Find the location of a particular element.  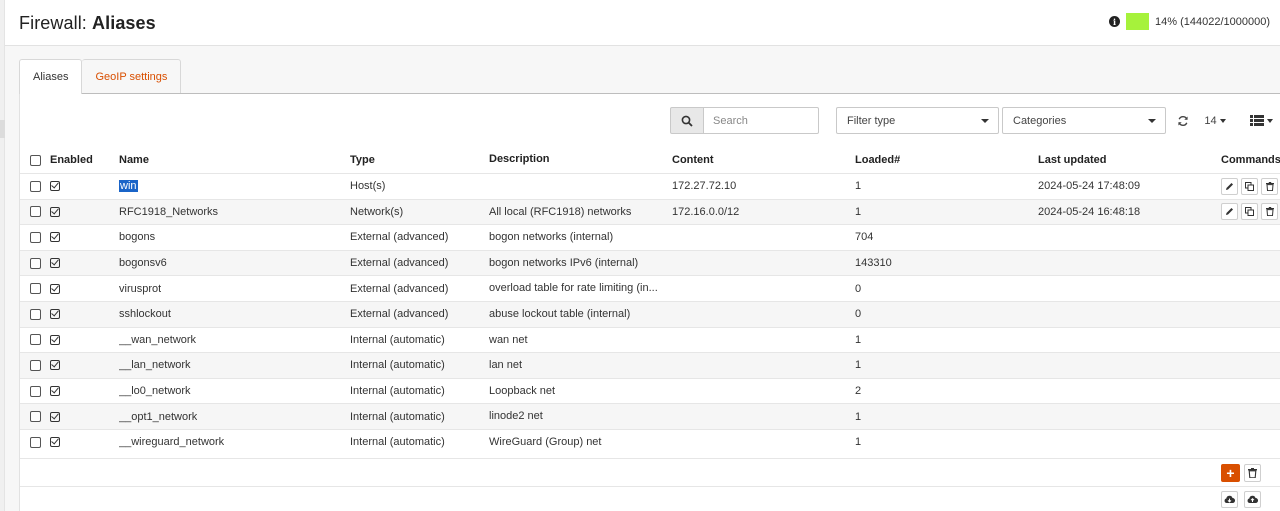

alias-name-cell: bogonsv6 is located at coordinates (143, 263).